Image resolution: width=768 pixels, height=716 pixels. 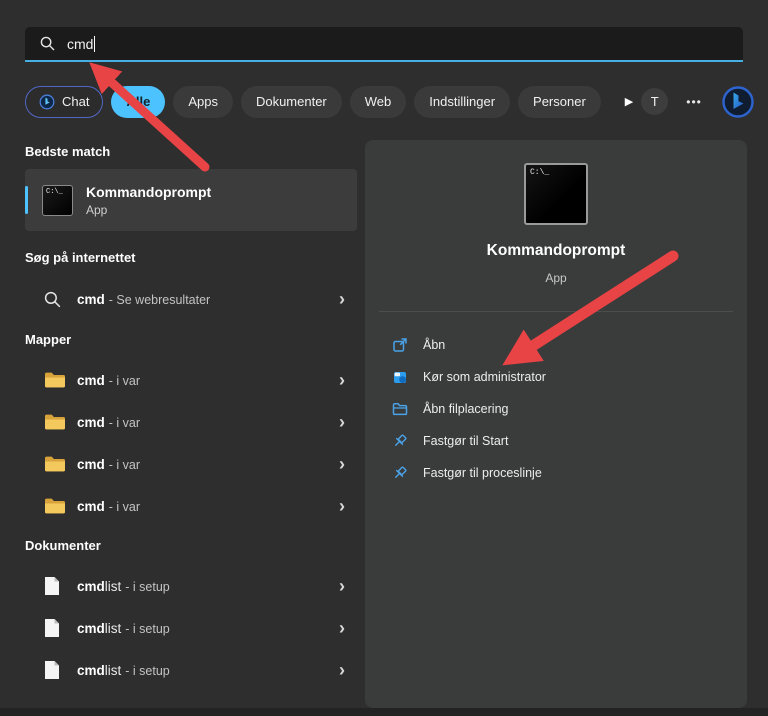 What do you see at coordinates (384, 712) in the screenshot?
I see `window-bottom-edge` at bounding box center [384, 712].